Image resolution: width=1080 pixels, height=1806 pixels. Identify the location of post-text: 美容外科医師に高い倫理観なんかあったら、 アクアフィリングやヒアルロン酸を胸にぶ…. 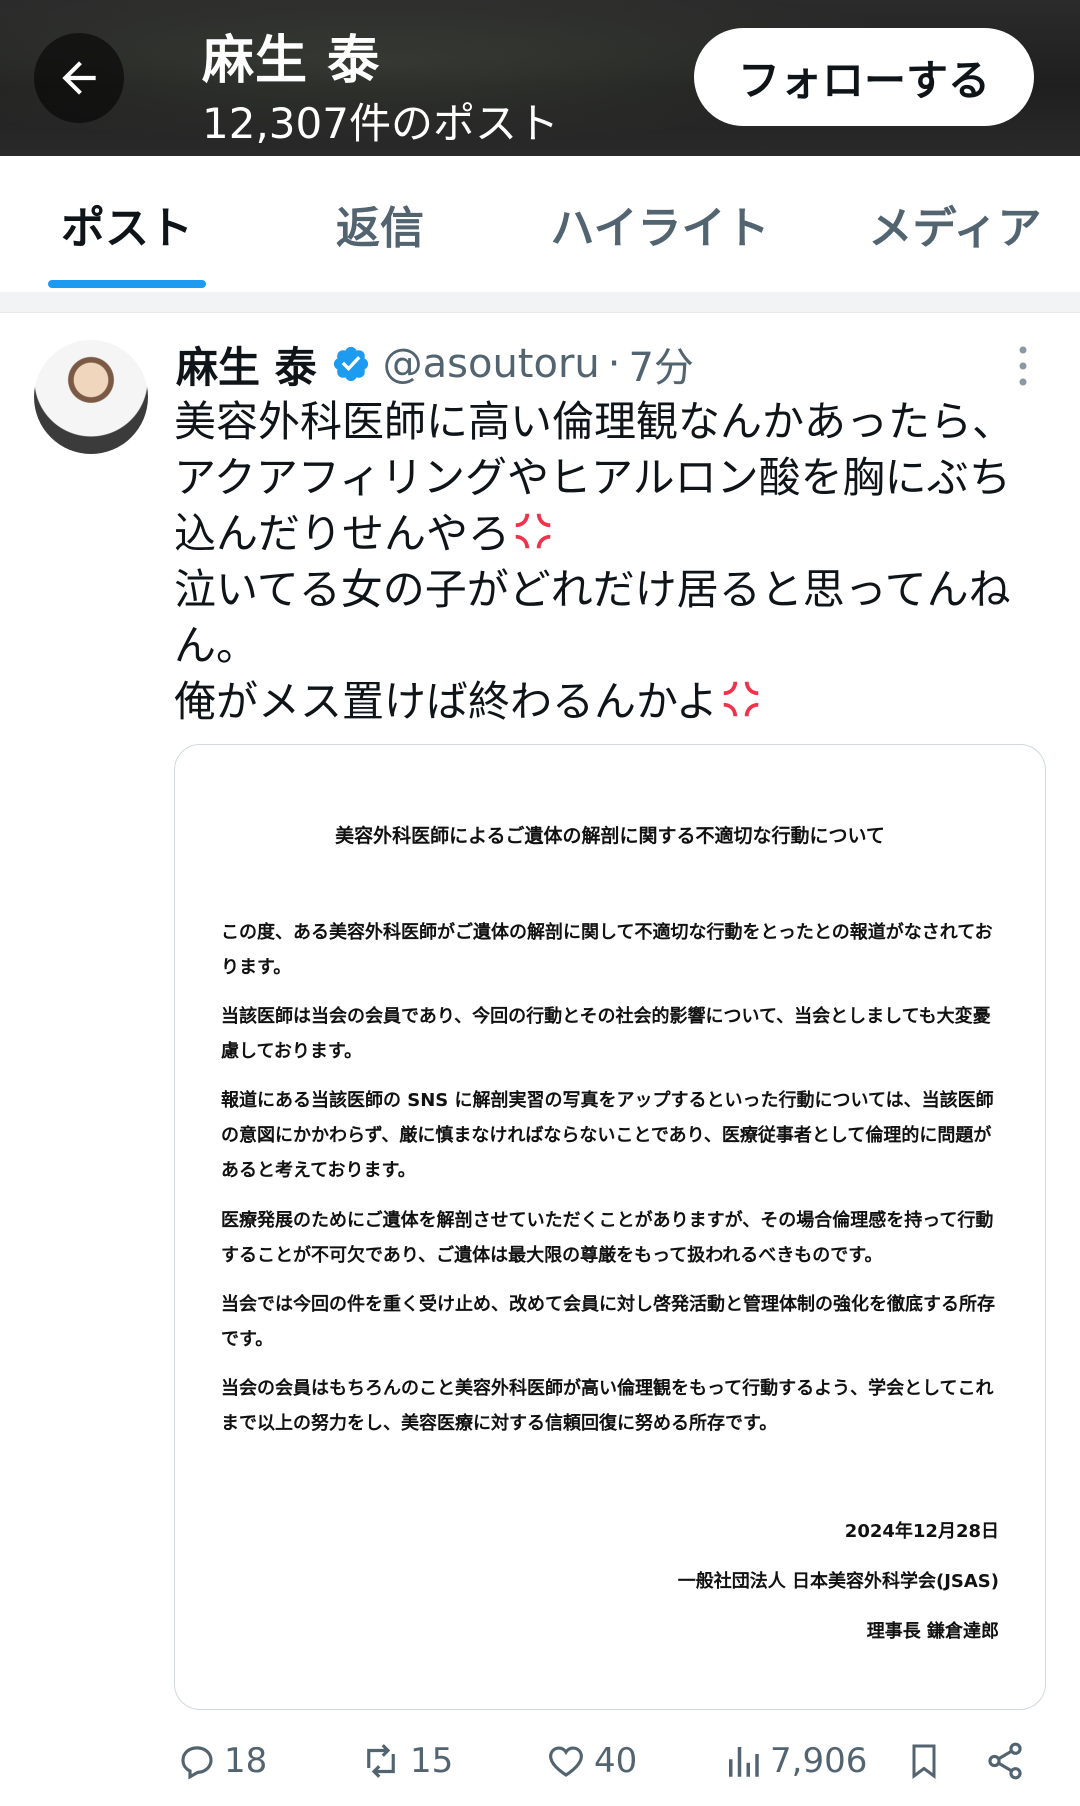
(604, 562).